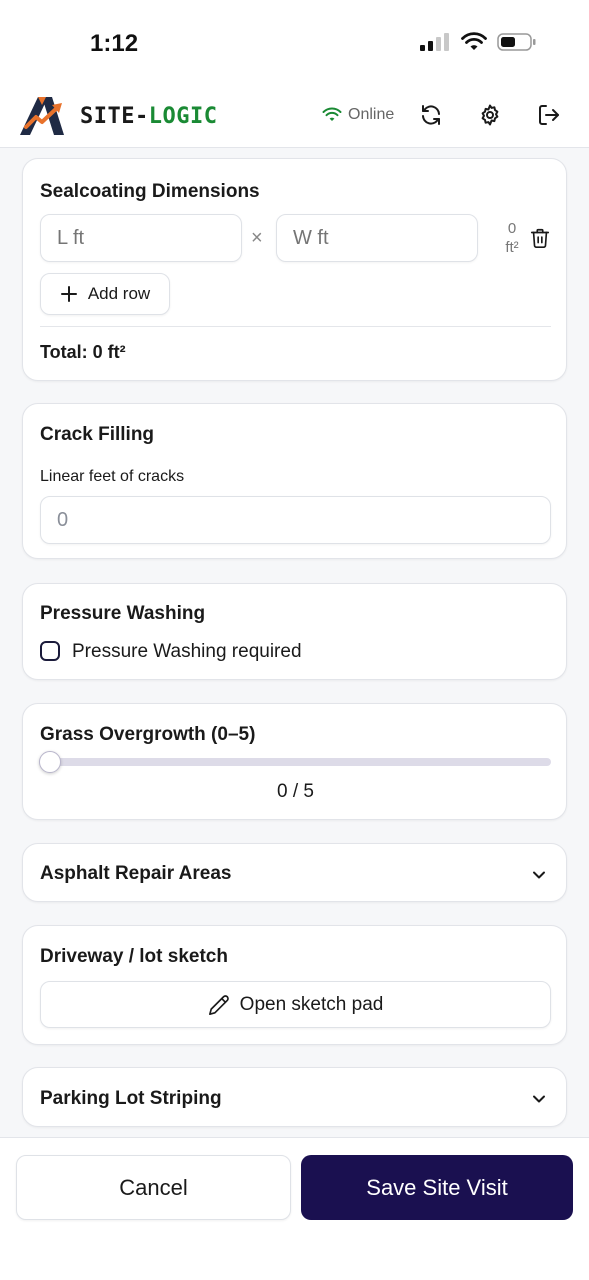 Image resolution: width=589 pixels, height=1280 pixels. Describe the element at coordinates (512, 238) in the screenshot. I see `row-area: 0 ft²` at that location.